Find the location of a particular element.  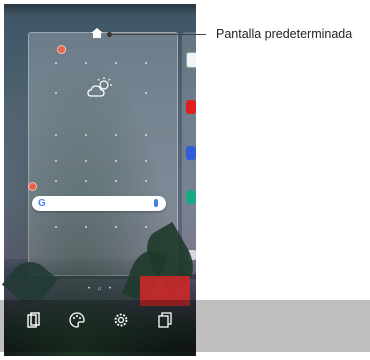

callout-line is located at coordinates (158, 34).